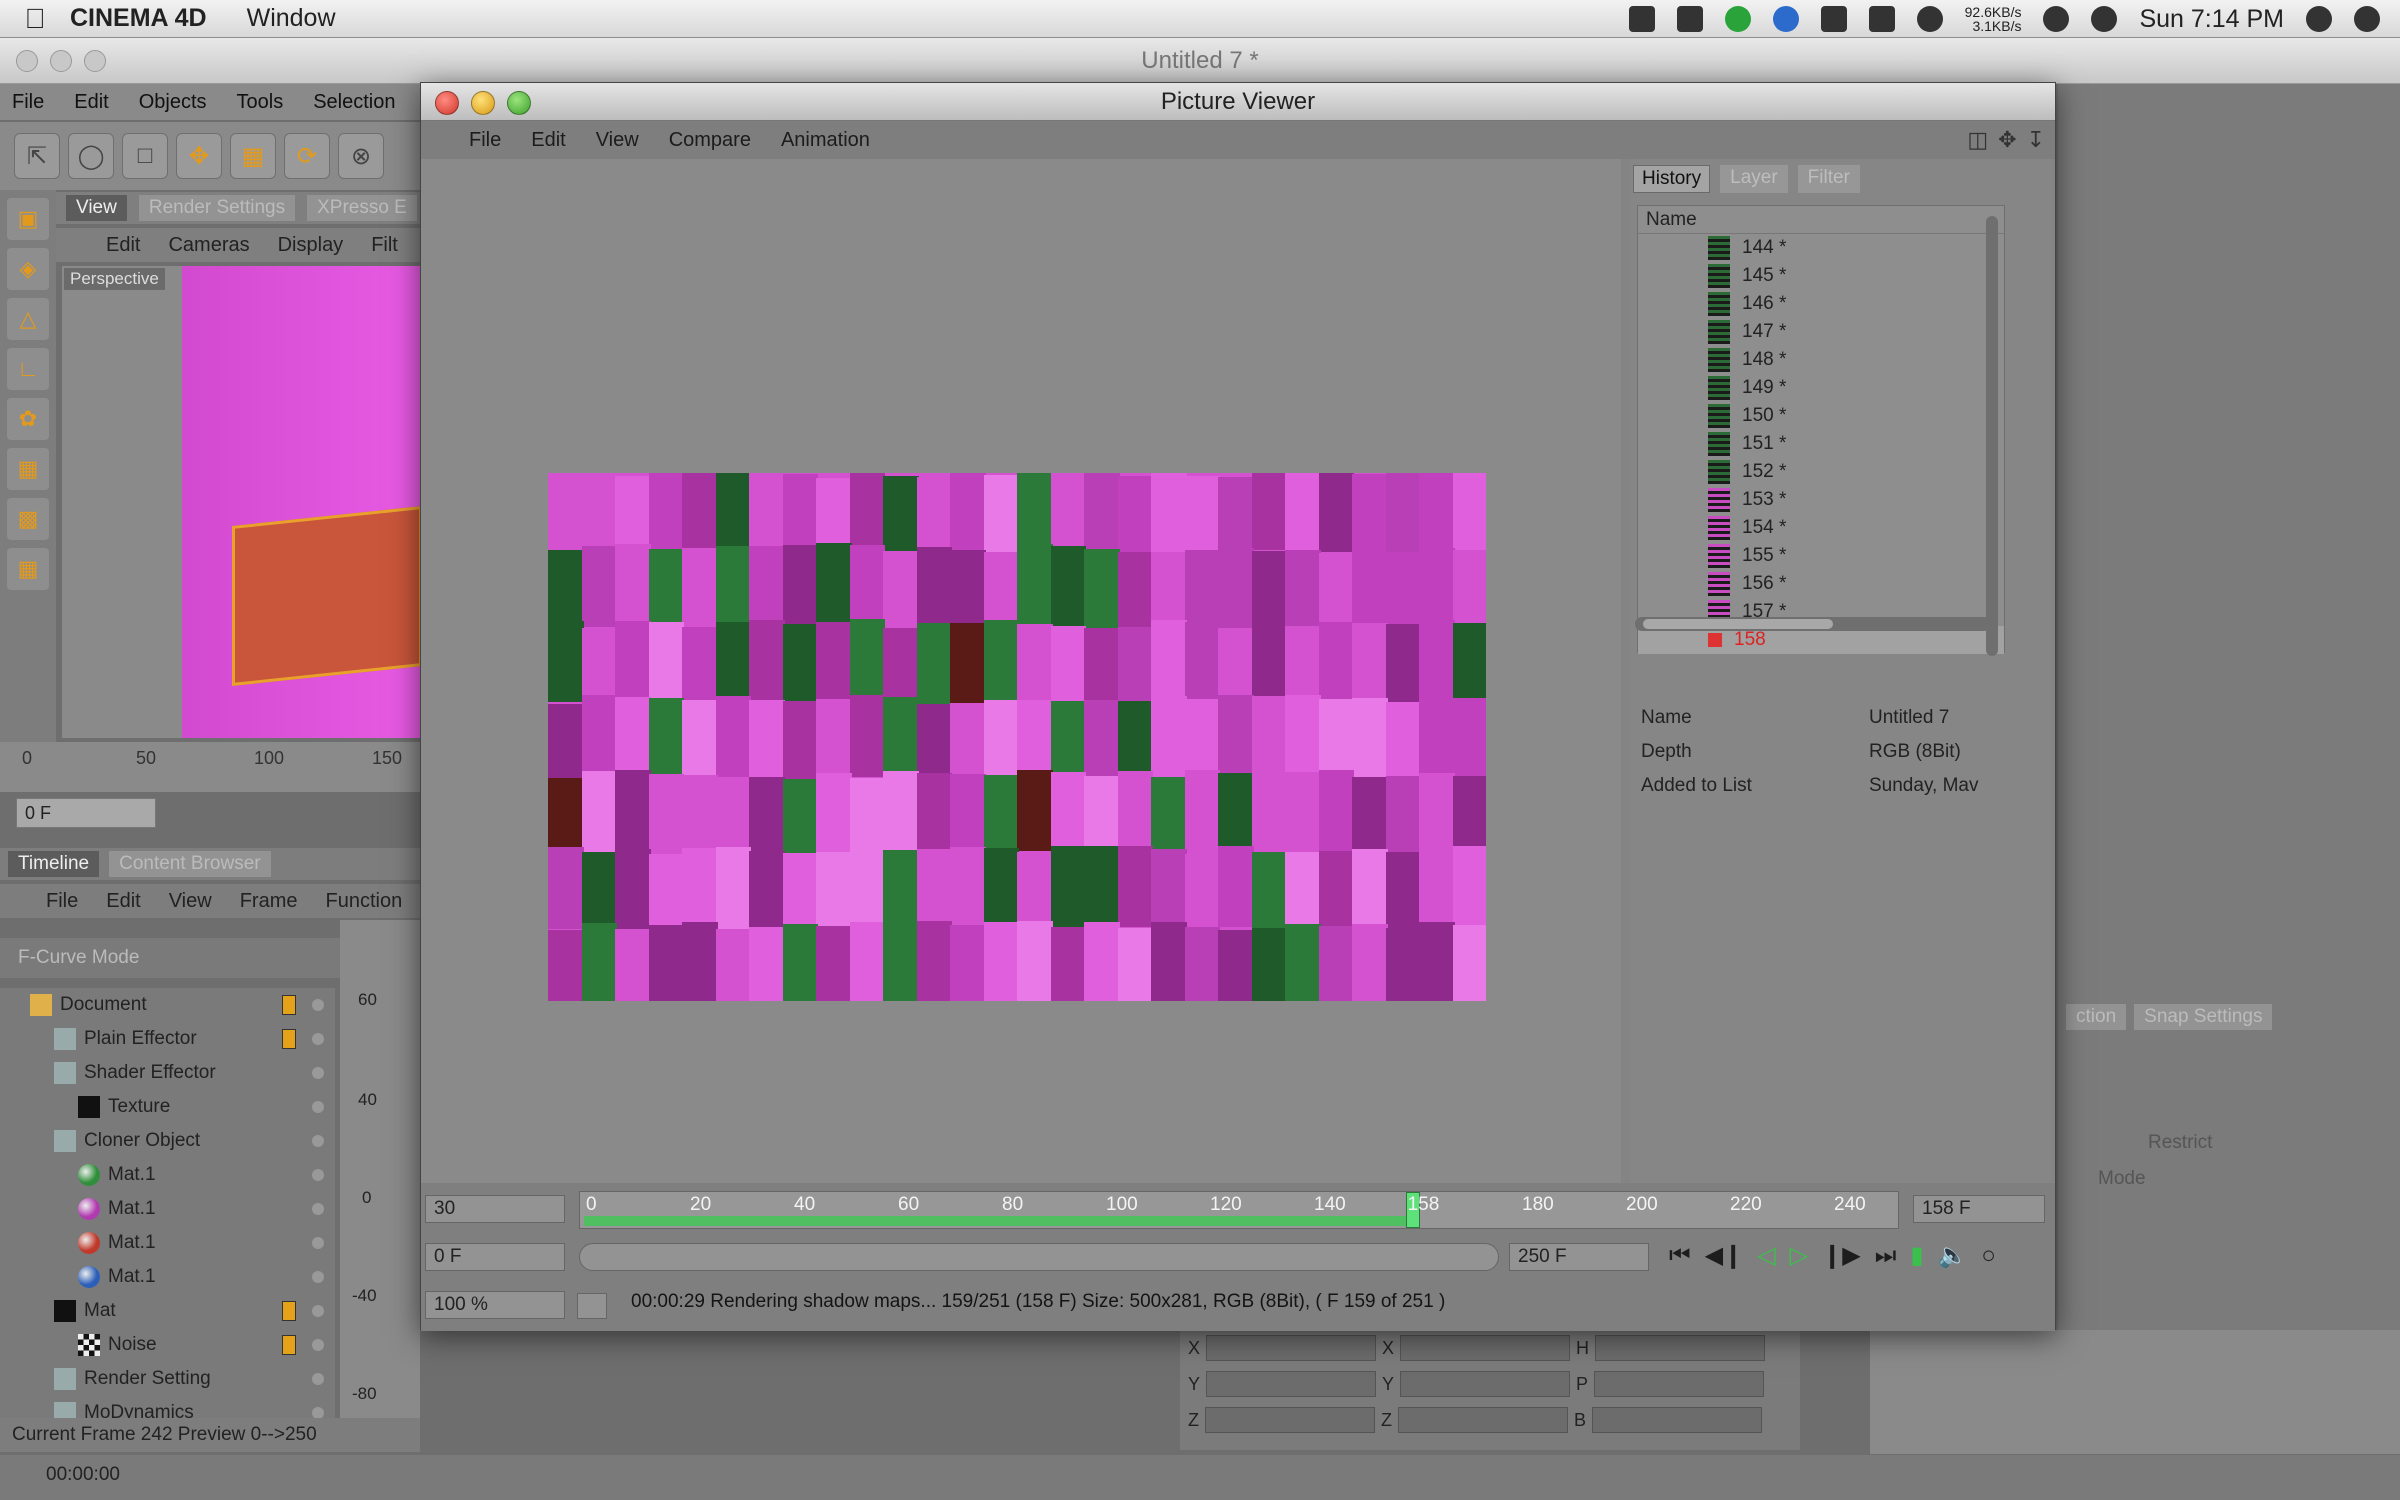  What do you see at coordinates (2056, 19) in the screenshot?
I see `refresh-icon` at bounding box center [2056, 19].